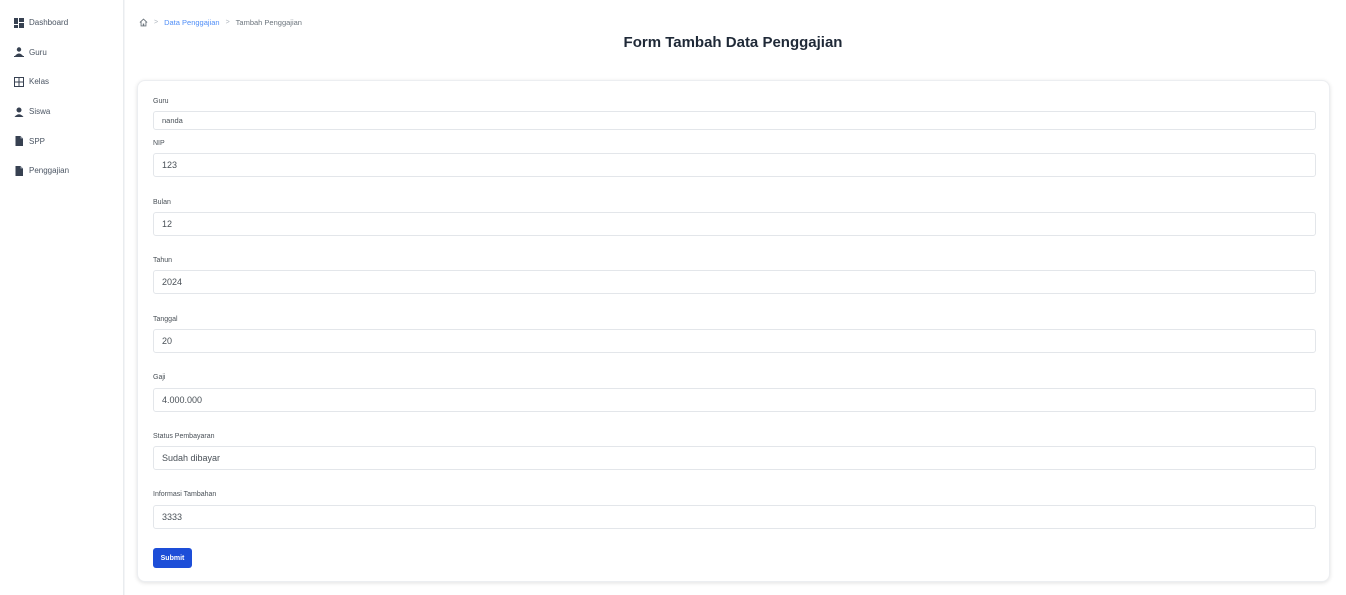 This screenshot has width=1346, height=595. What do you see at coordinates (38, 52) in the screenshot?
I see `sidebar-item-label: Guru` at bounding box center [38, 52].